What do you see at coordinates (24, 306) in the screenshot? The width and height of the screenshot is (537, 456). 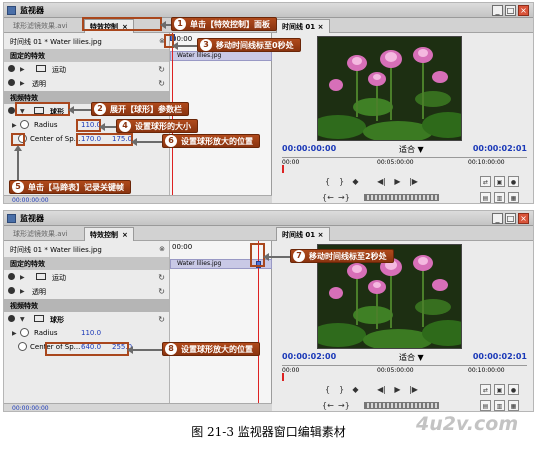 I see `video-effects-label: 视频特效` at bounding box center [24, 306].